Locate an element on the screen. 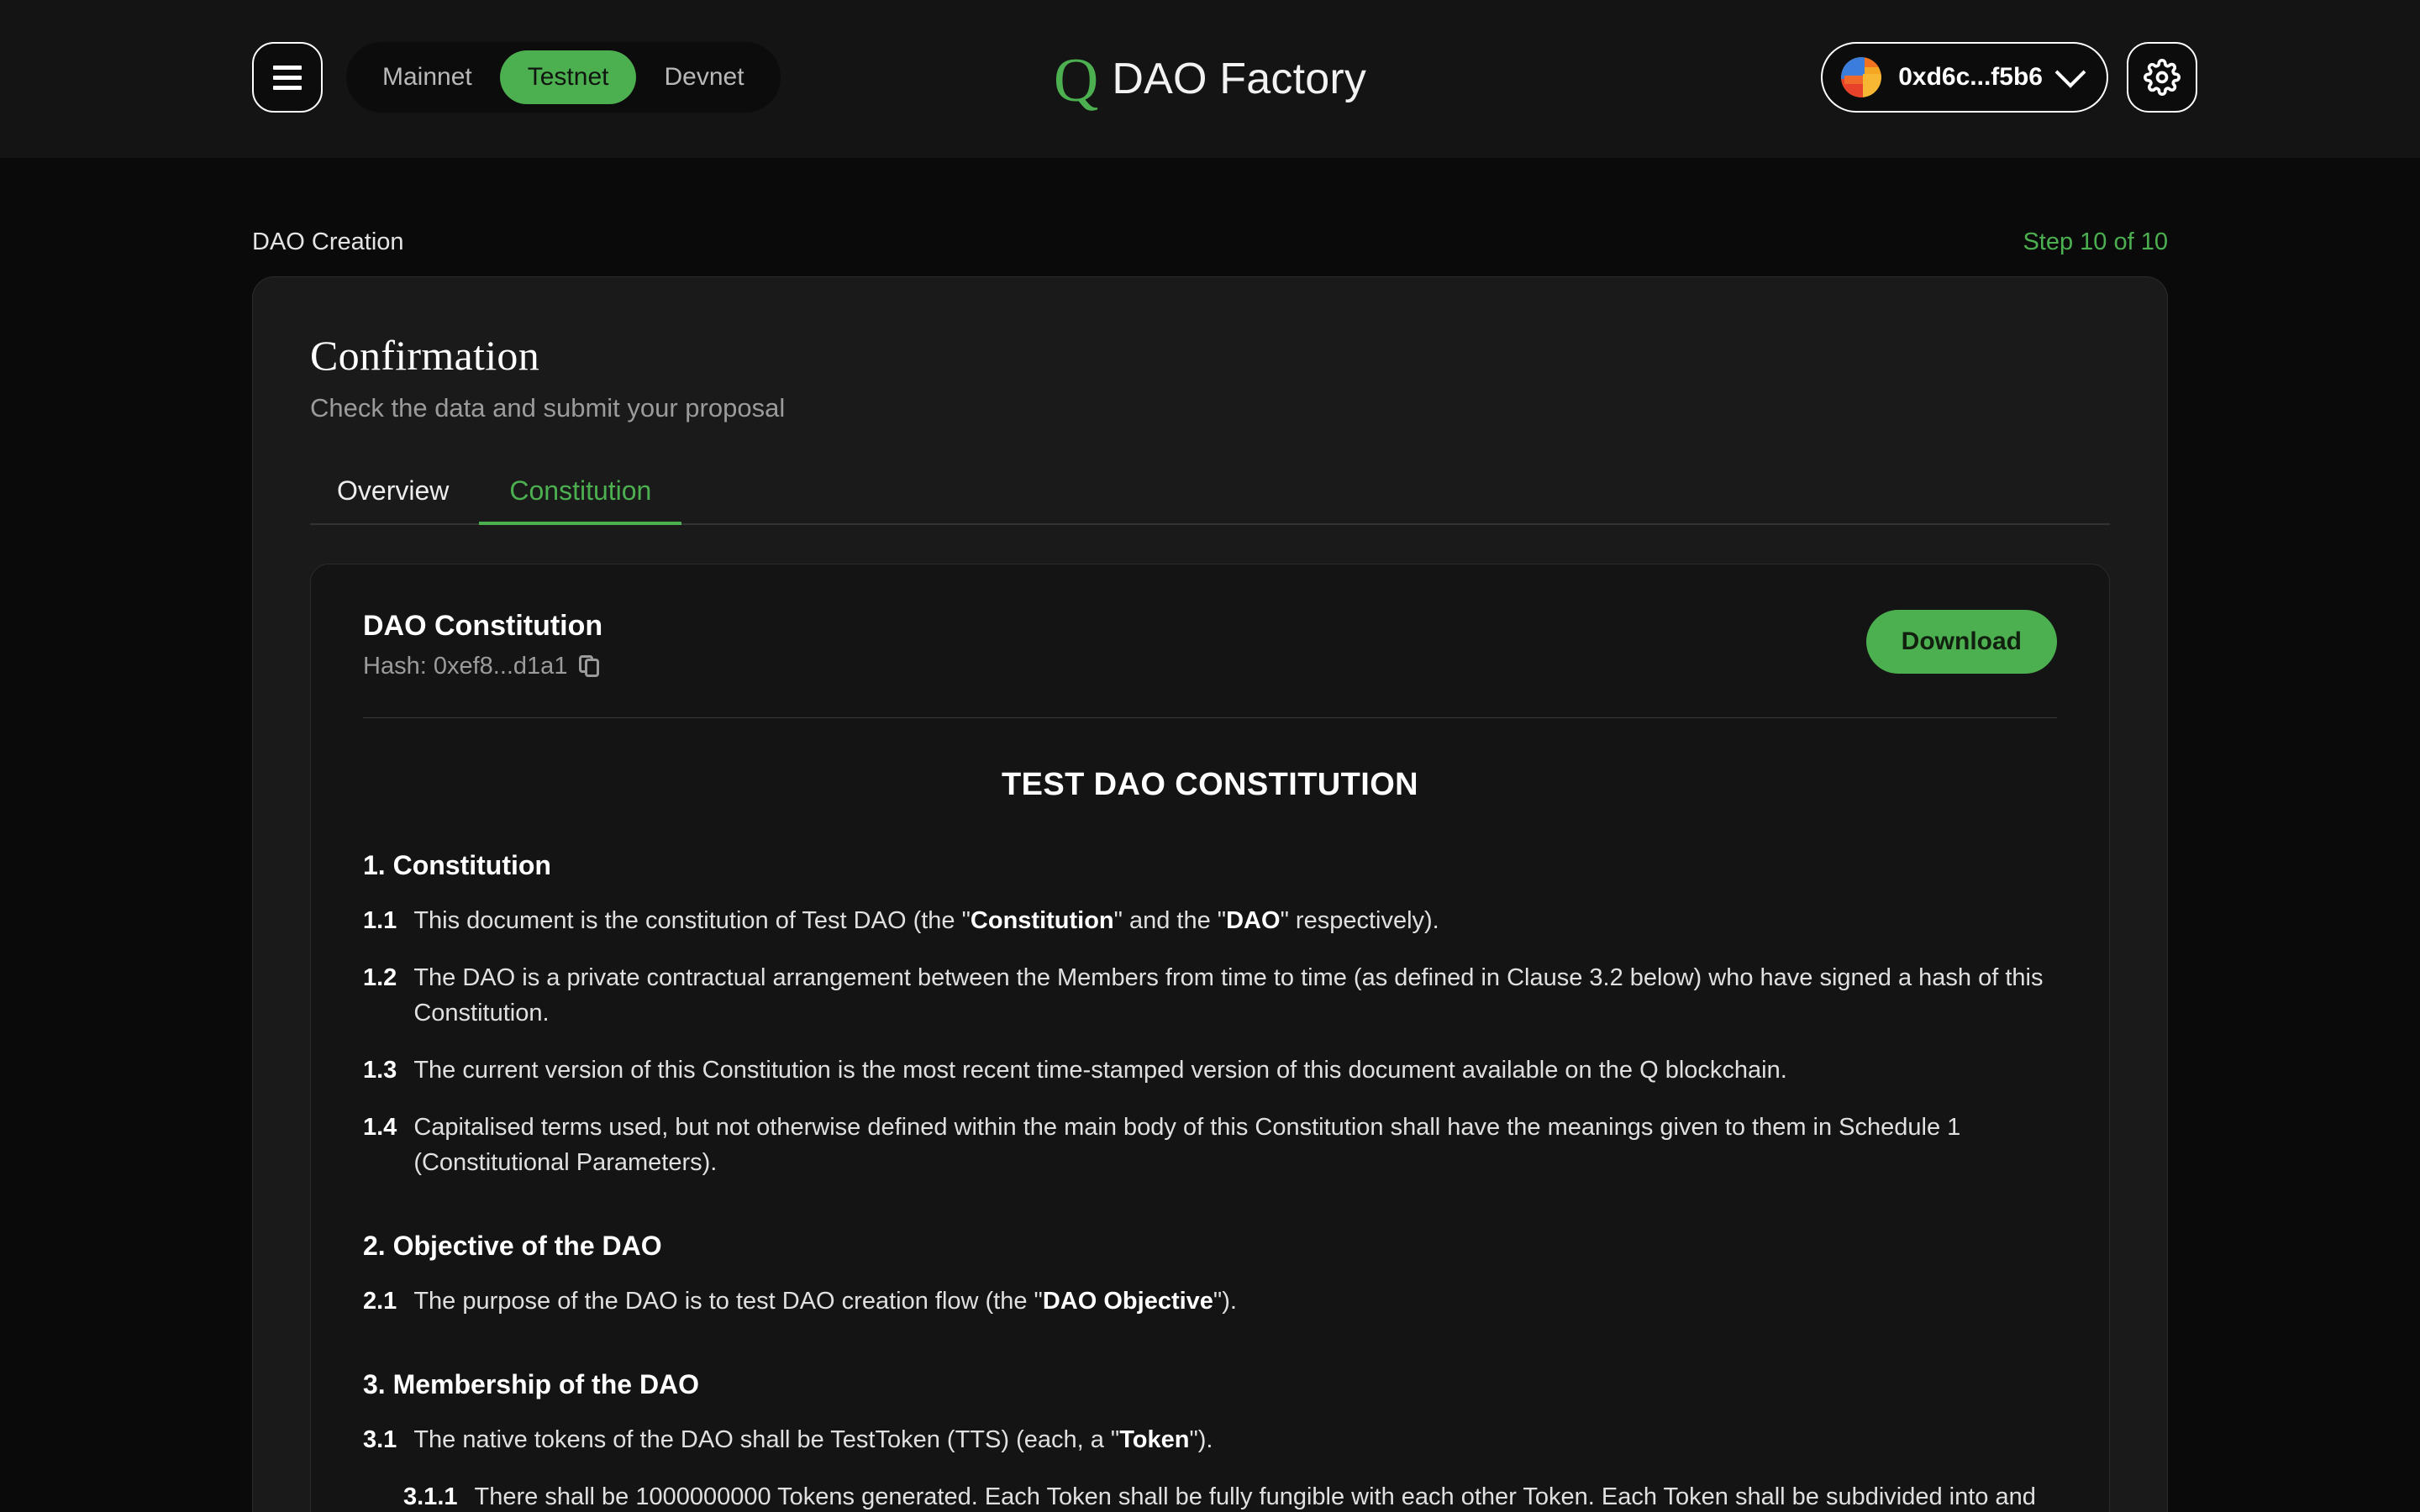  page-title: Confirmation is located at coordinates (425, 355).